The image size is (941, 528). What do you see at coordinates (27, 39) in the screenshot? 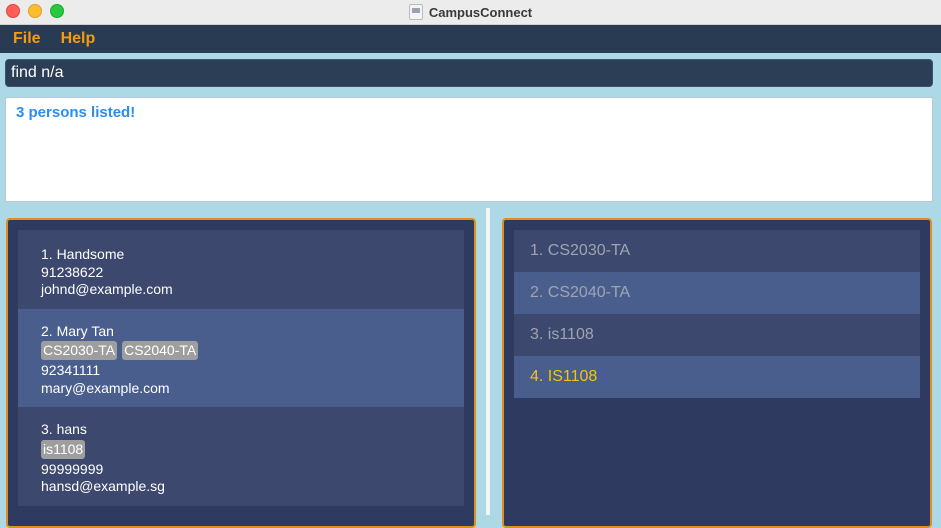
I see `menu-file: File` at bounding box center [27, 39].